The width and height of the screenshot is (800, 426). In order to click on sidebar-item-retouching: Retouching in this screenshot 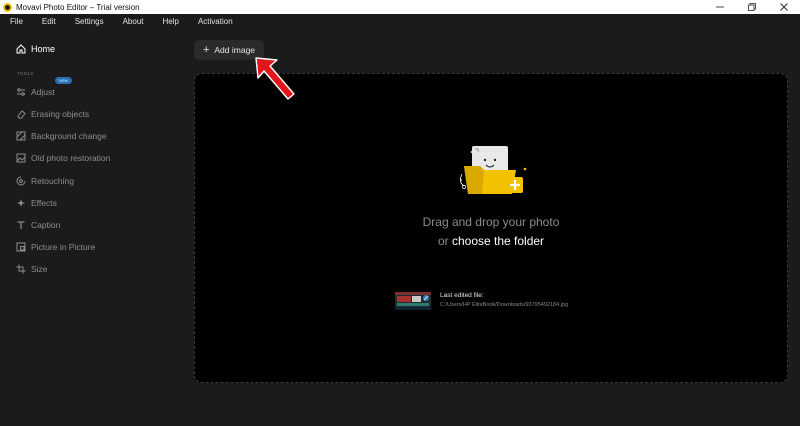, I will do `click(45, 181)`.